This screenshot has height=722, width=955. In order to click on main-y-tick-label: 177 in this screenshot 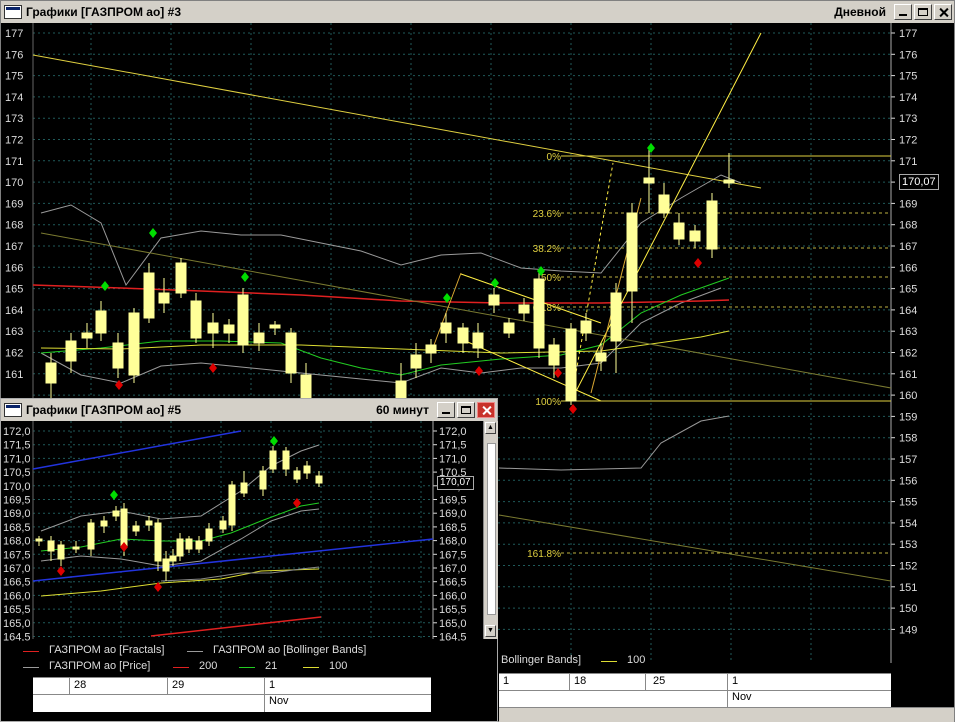, I will do `click(908, 34)`.